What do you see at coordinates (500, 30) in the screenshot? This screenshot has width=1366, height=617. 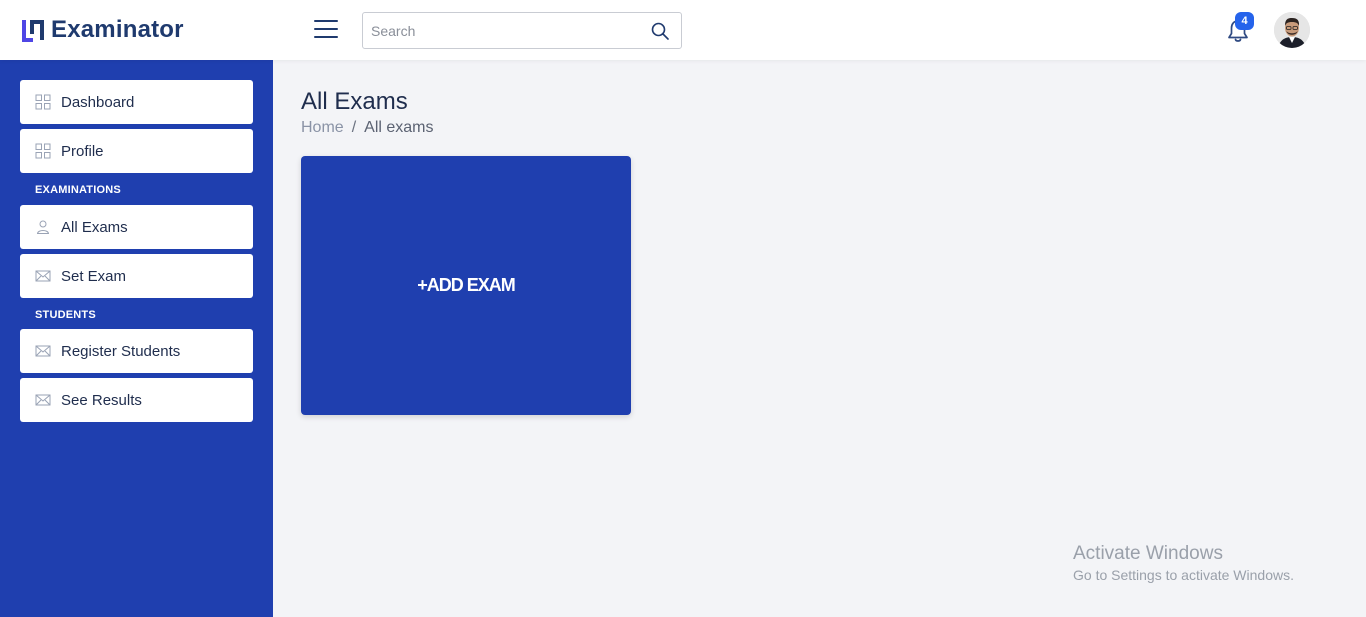 I see `search-input` at bounding box center [500, 30].